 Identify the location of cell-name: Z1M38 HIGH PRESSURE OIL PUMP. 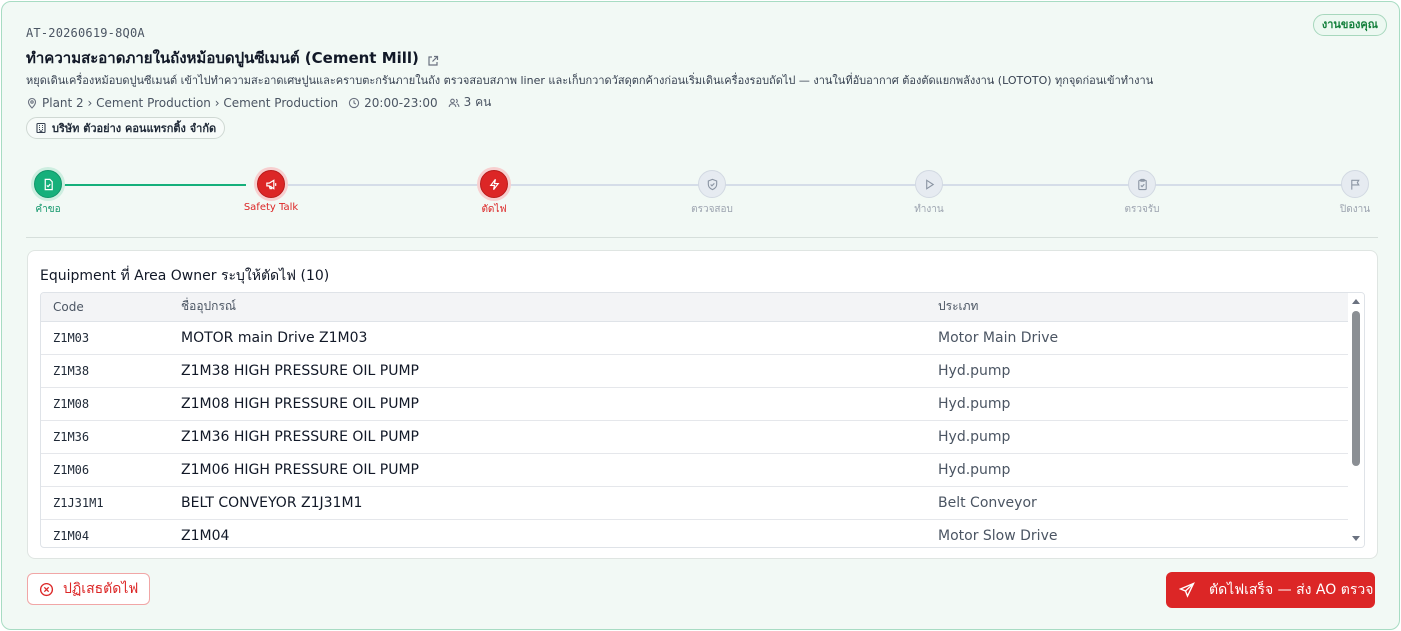
(547, 371).